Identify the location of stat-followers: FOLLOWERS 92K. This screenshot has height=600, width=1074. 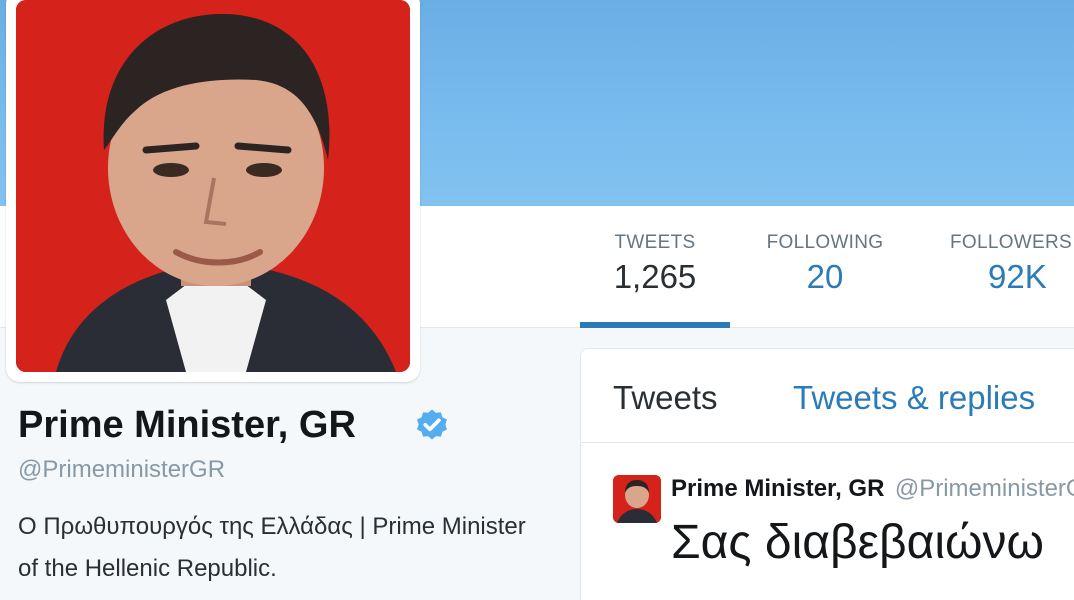
(1012, 264).